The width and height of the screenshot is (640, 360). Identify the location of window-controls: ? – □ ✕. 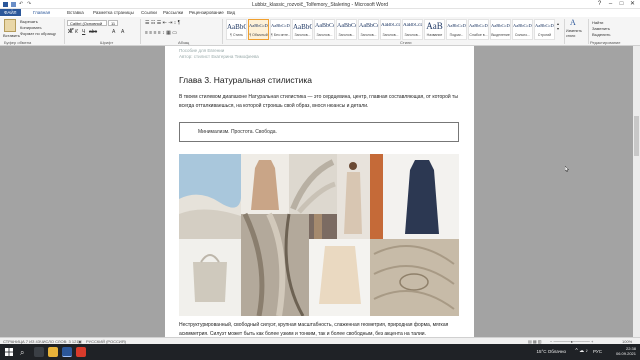
(616, 4).